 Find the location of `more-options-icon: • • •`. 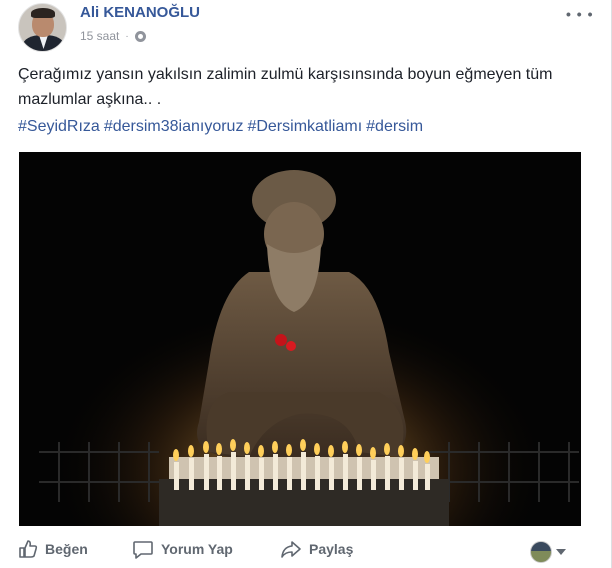

more-options-icon: • • • is located at coordinates (579, 14).